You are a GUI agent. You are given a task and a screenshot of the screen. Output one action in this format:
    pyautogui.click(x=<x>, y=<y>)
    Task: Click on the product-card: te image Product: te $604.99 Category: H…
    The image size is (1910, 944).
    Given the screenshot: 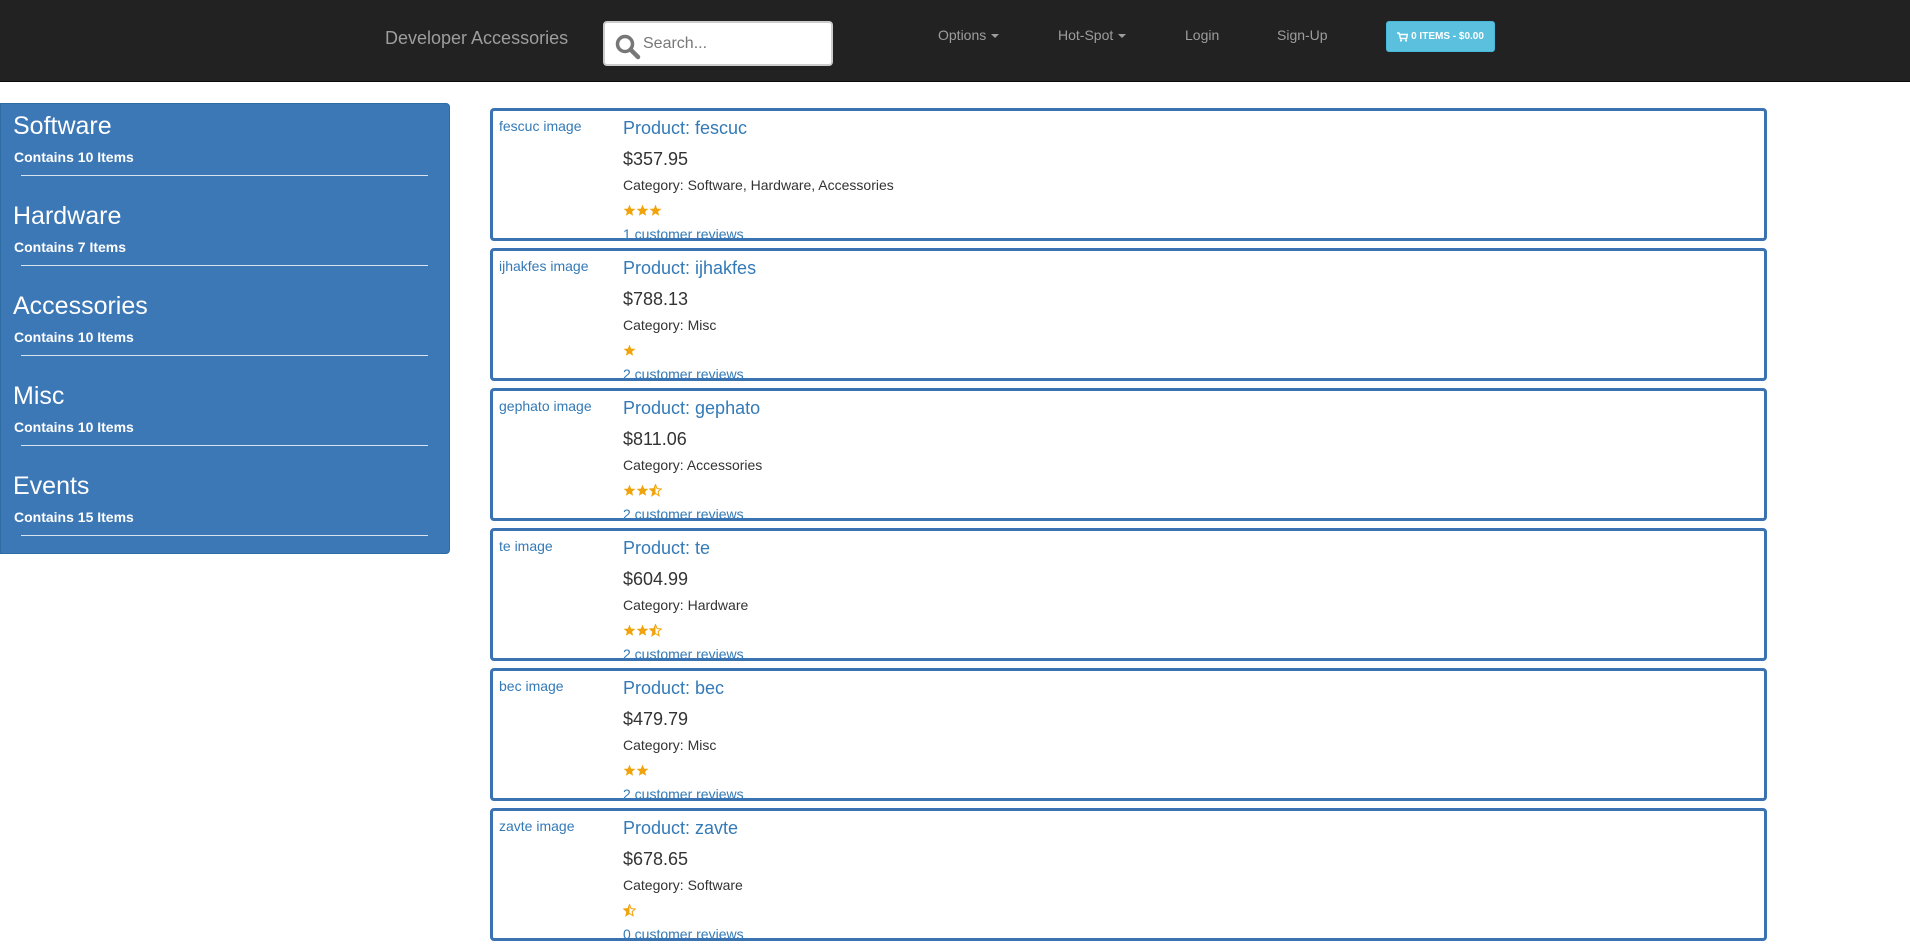 What is the action you would take?
    pyautogui.click(x=1128, y=595)
    